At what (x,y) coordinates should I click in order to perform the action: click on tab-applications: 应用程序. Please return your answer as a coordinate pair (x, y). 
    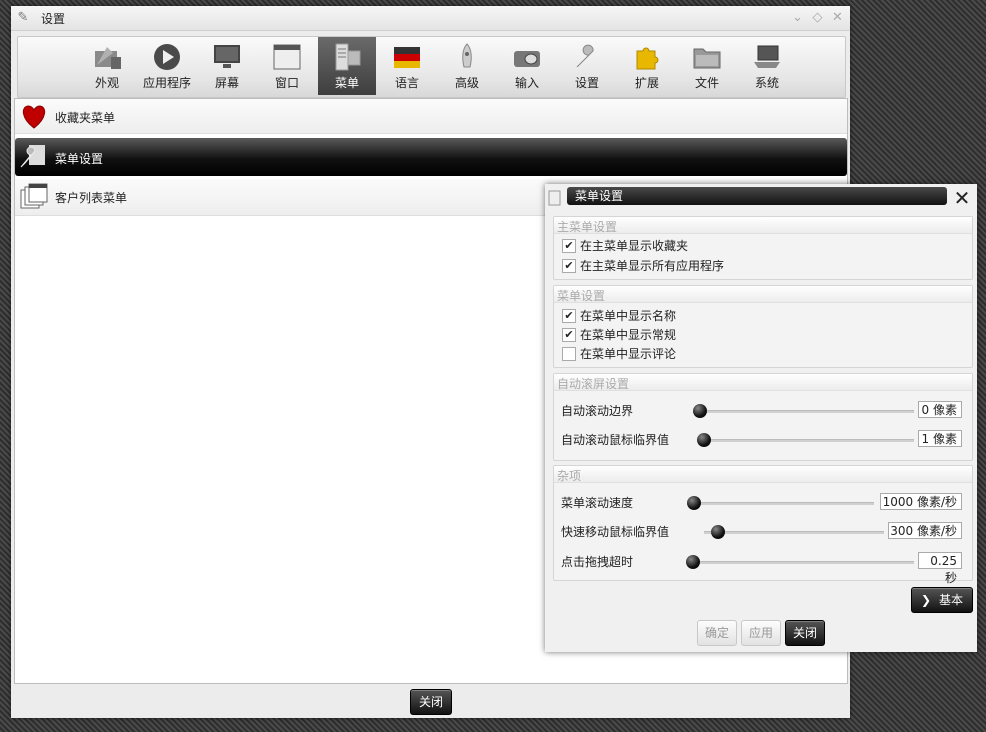
    Looking at the image, I should click on (167, 66).